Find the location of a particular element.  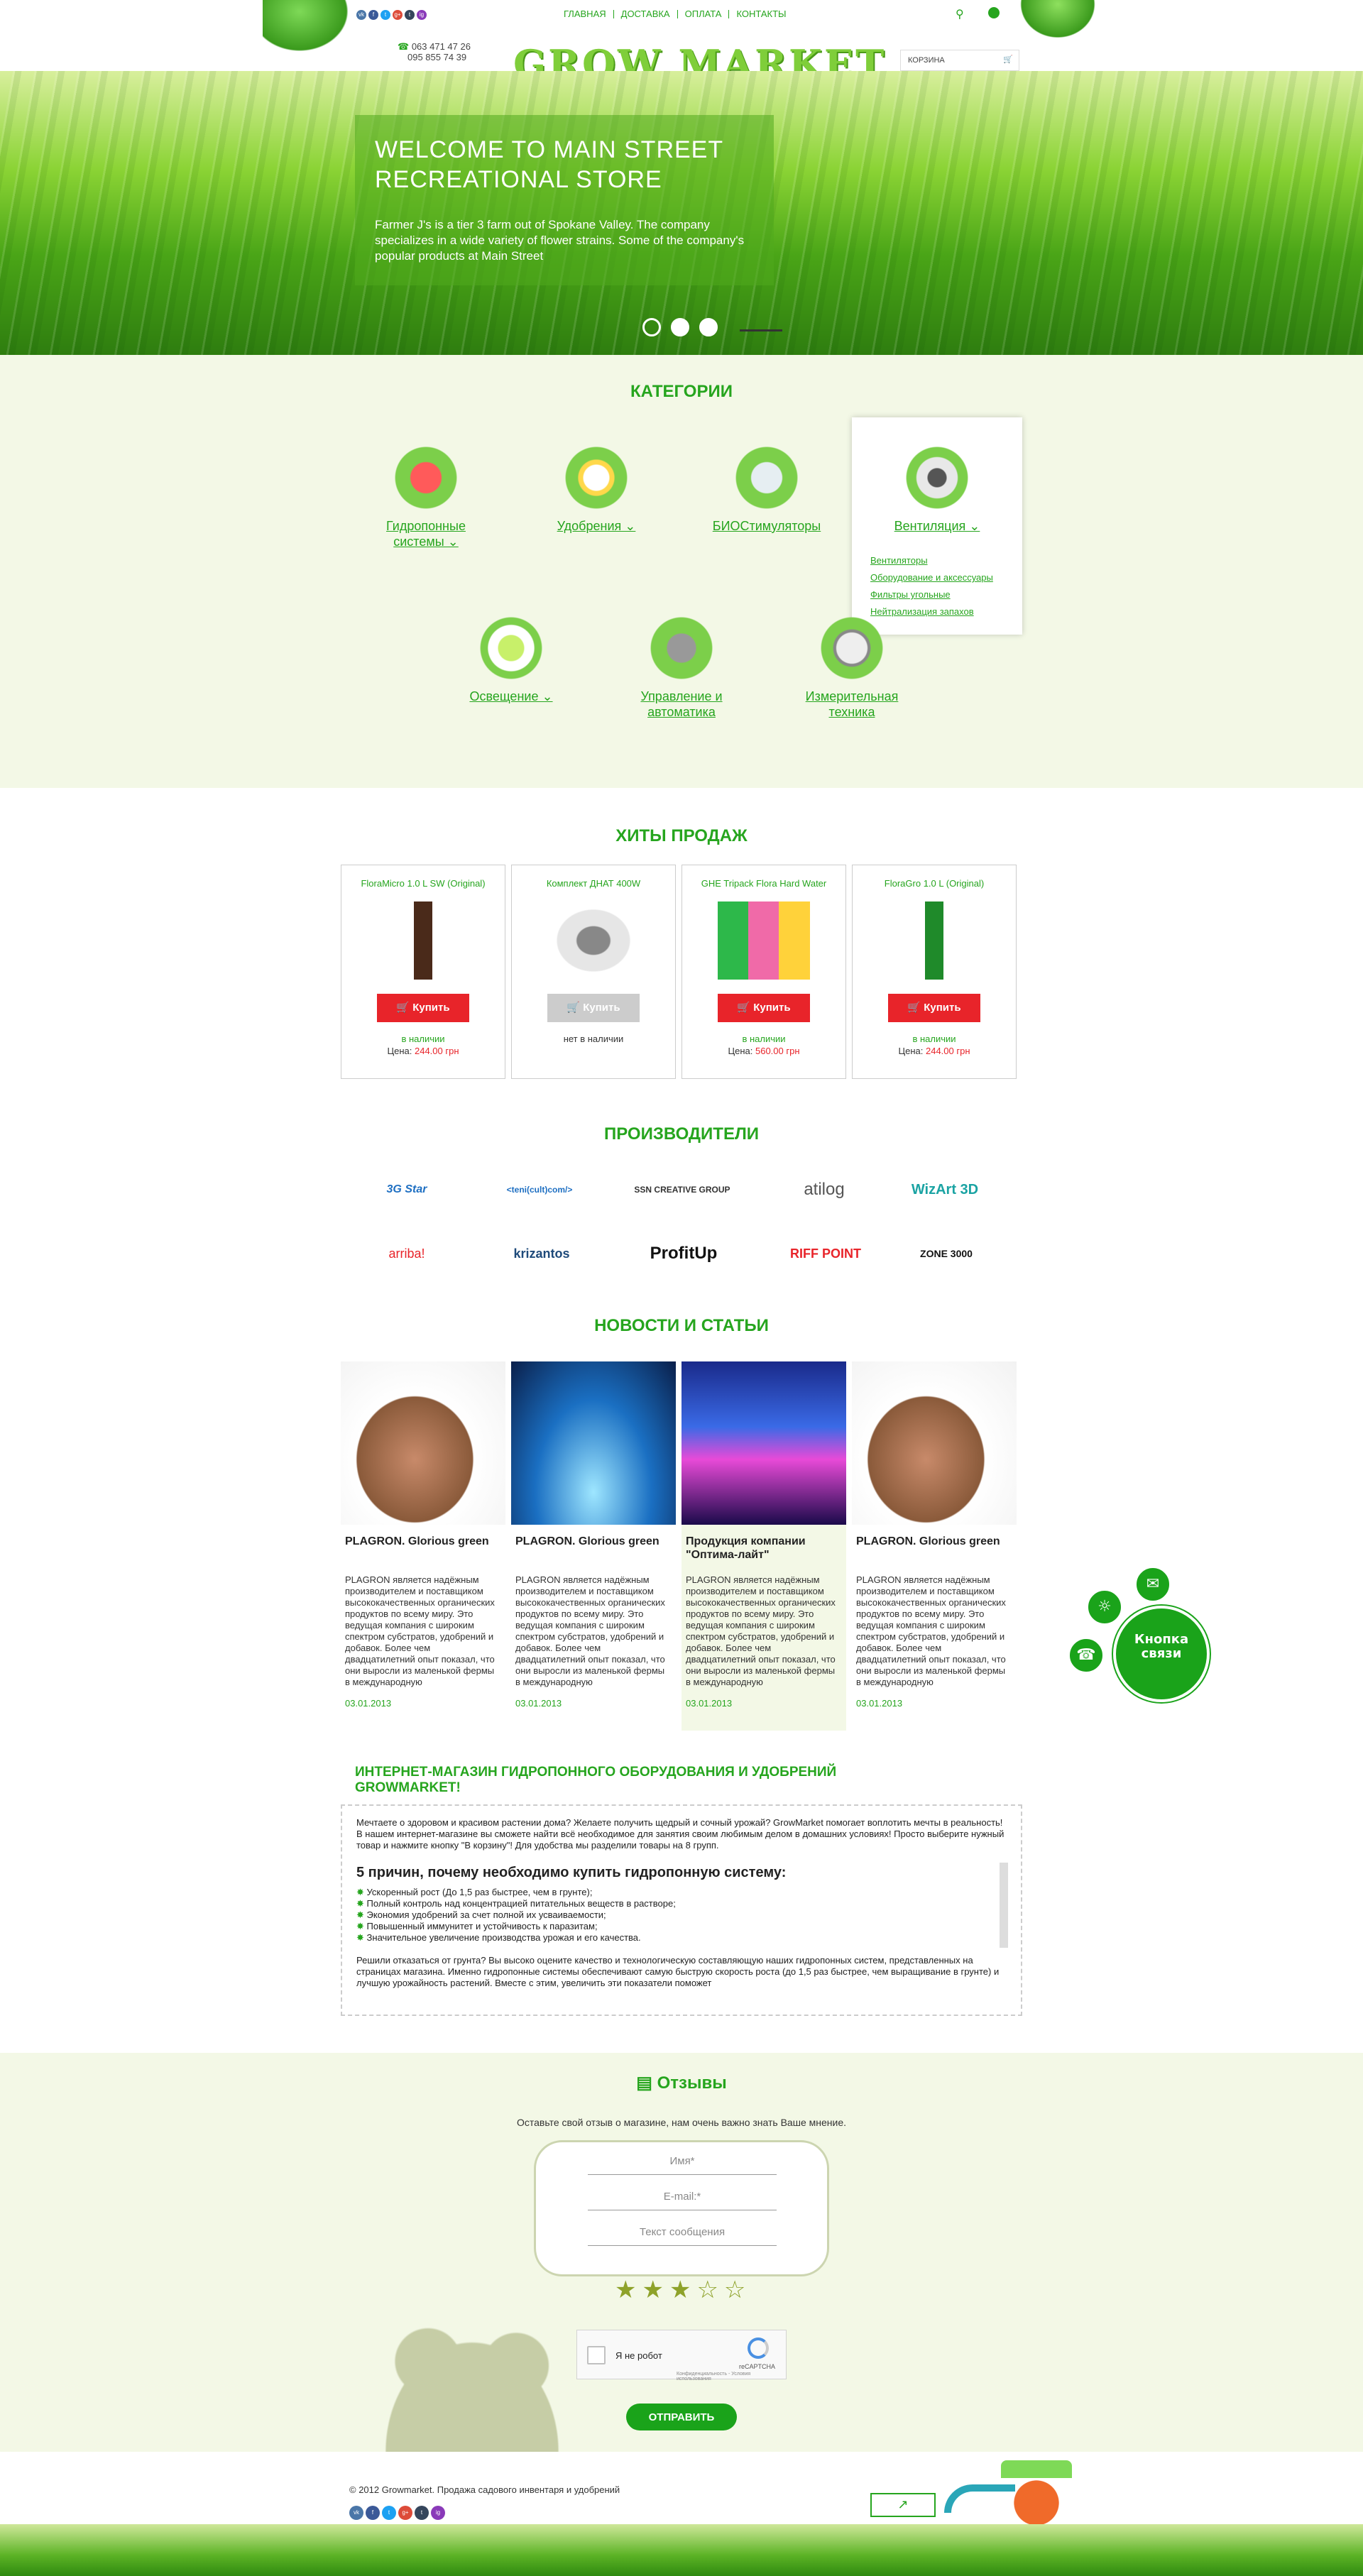

phone-1: ☎ 063 471 47 26 is located at coordinates (434, 46).